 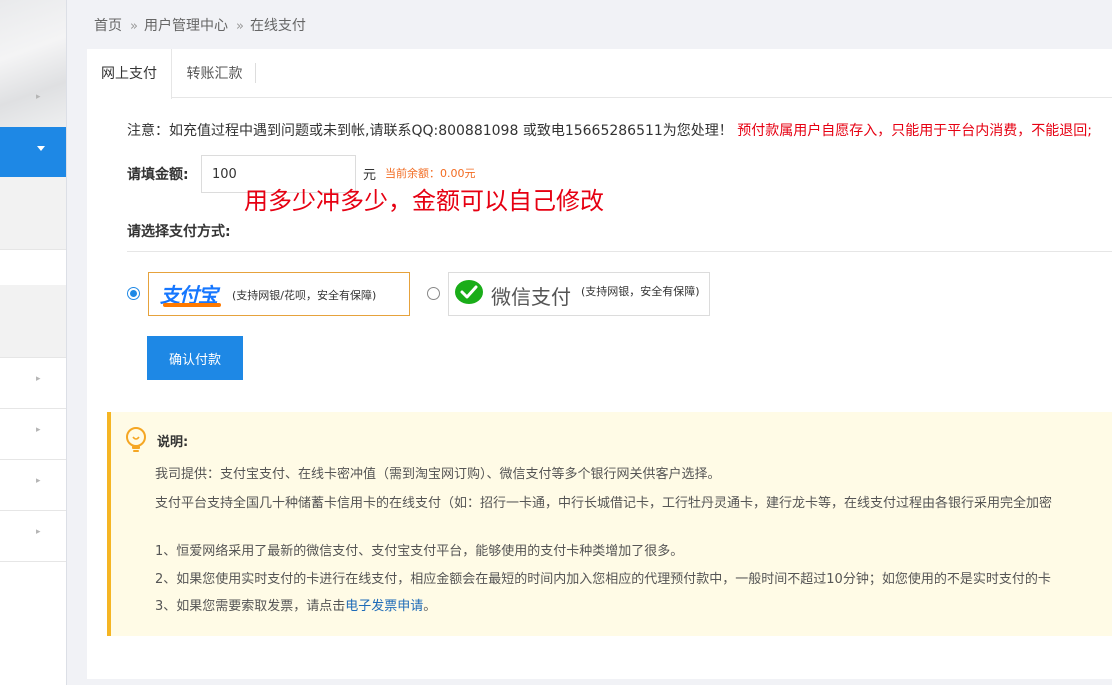 What do you see at coordinates (195, 358) in the screenshot?
I see `confirm-payment-button: 确认付款` at bounding box center [195, 358].